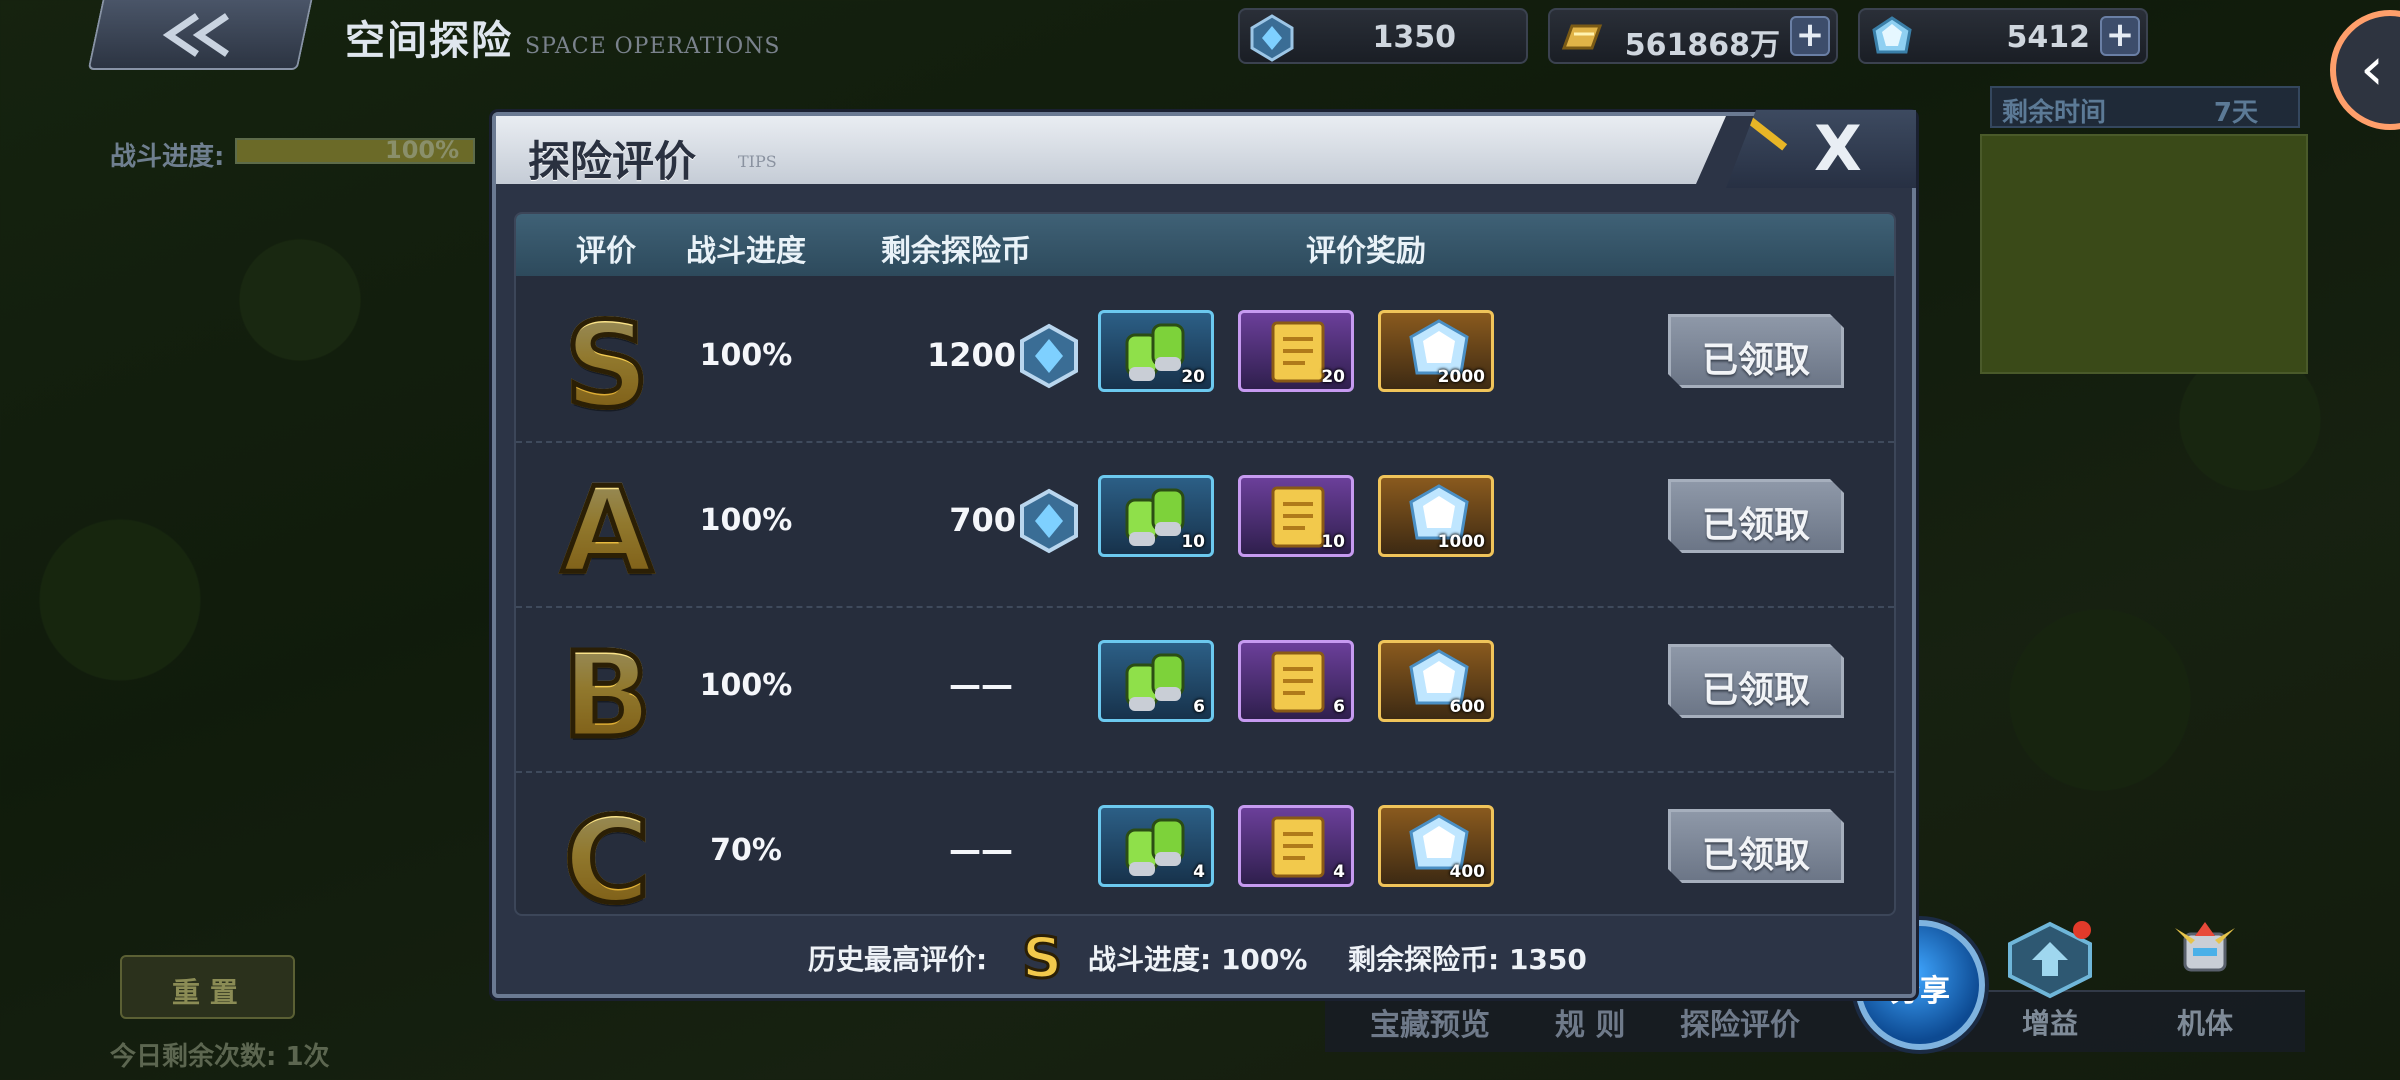  Describe the element at coordinates (429, 41) in the screenshot. I see `page-title: 空间探险` at that location.